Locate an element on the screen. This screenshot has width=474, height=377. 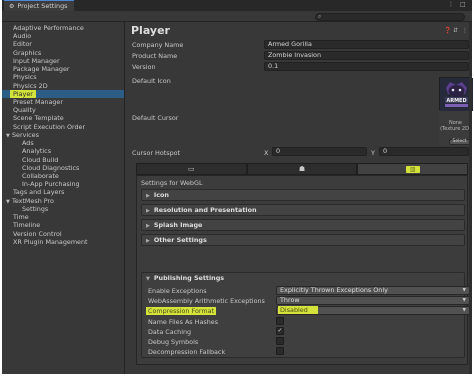
section-publishing-settings: ▼ Publishing Settings is located at coordinates (303, 278).